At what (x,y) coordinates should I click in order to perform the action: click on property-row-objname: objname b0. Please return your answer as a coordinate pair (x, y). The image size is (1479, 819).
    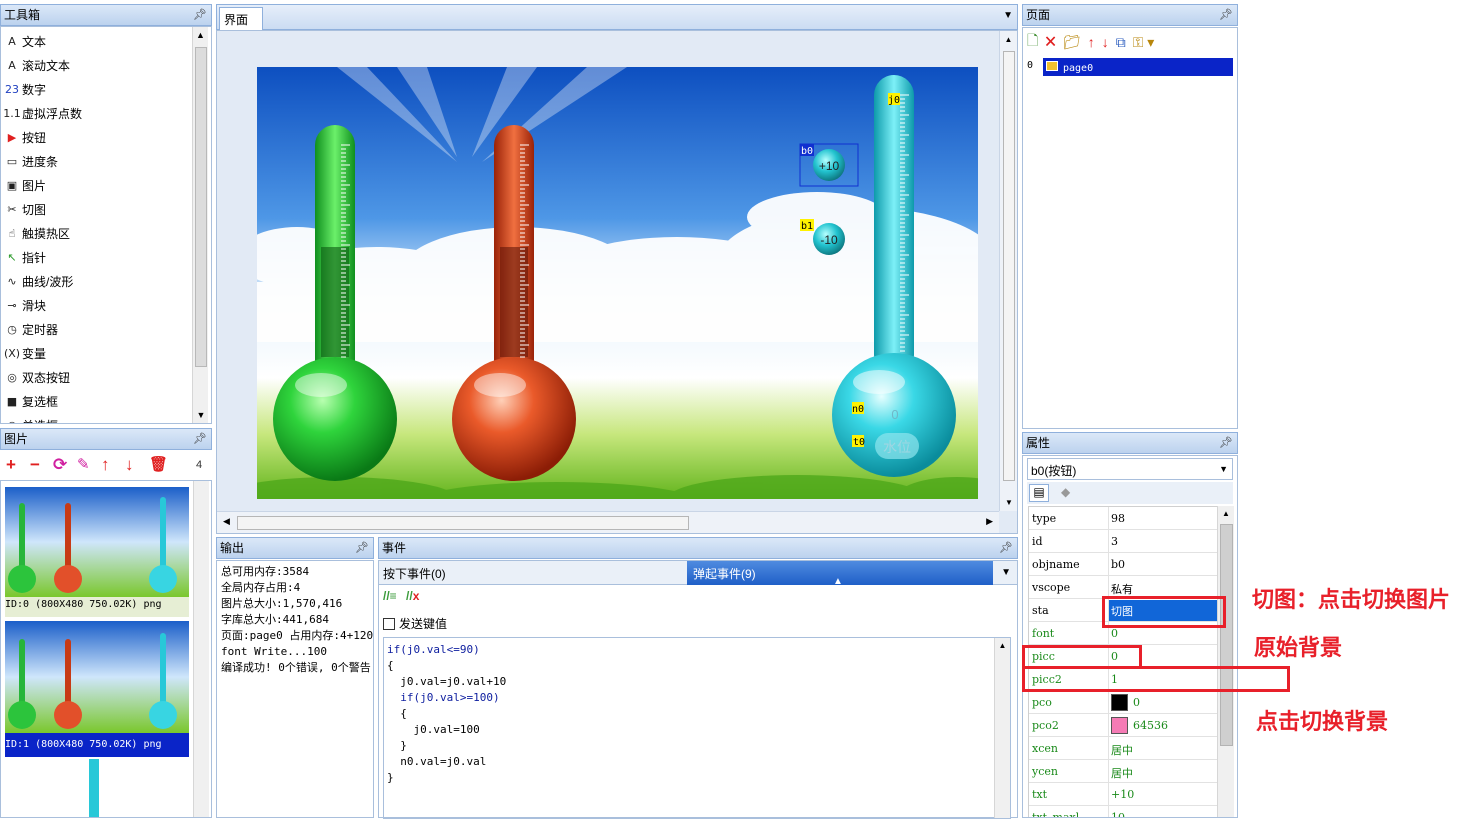
    Looking at the image, I should click on (1123, 564).